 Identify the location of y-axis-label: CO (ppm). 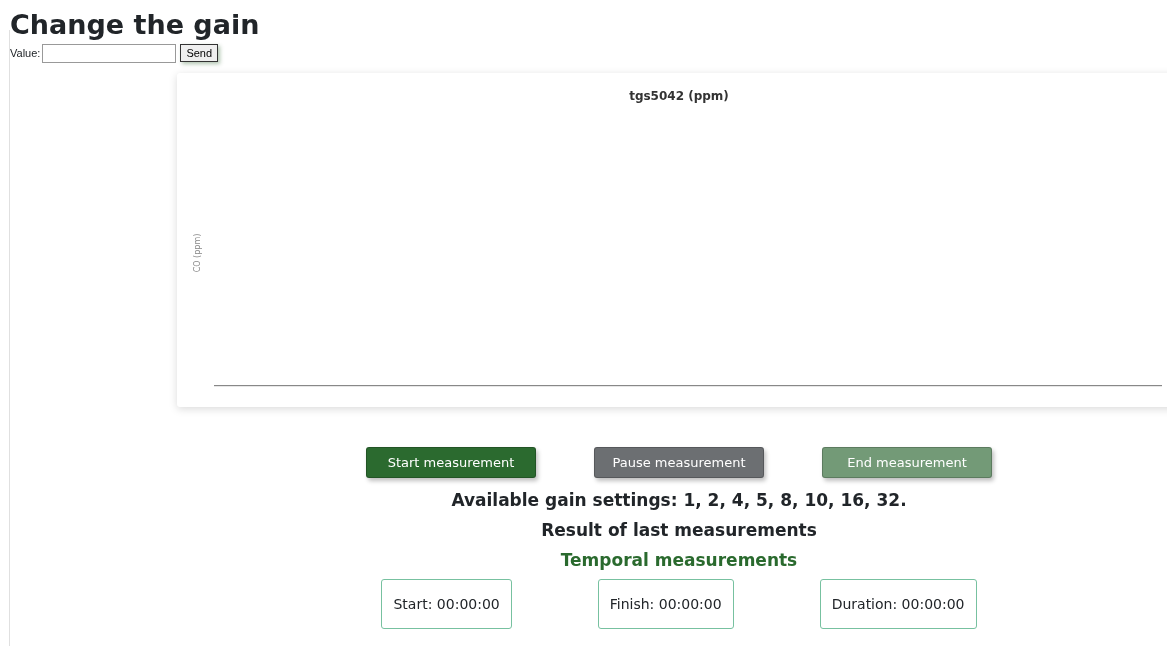
(197, 253).